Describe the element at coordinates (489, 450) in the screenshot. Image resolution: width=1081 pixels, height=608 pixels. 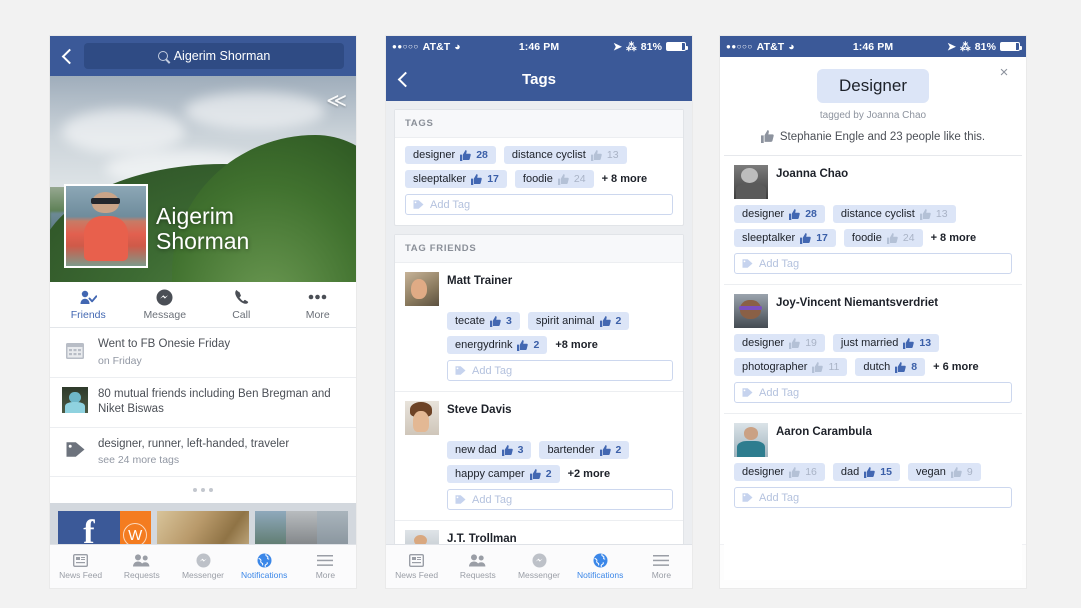
I see `tag-pill: new dad 3` at that location.